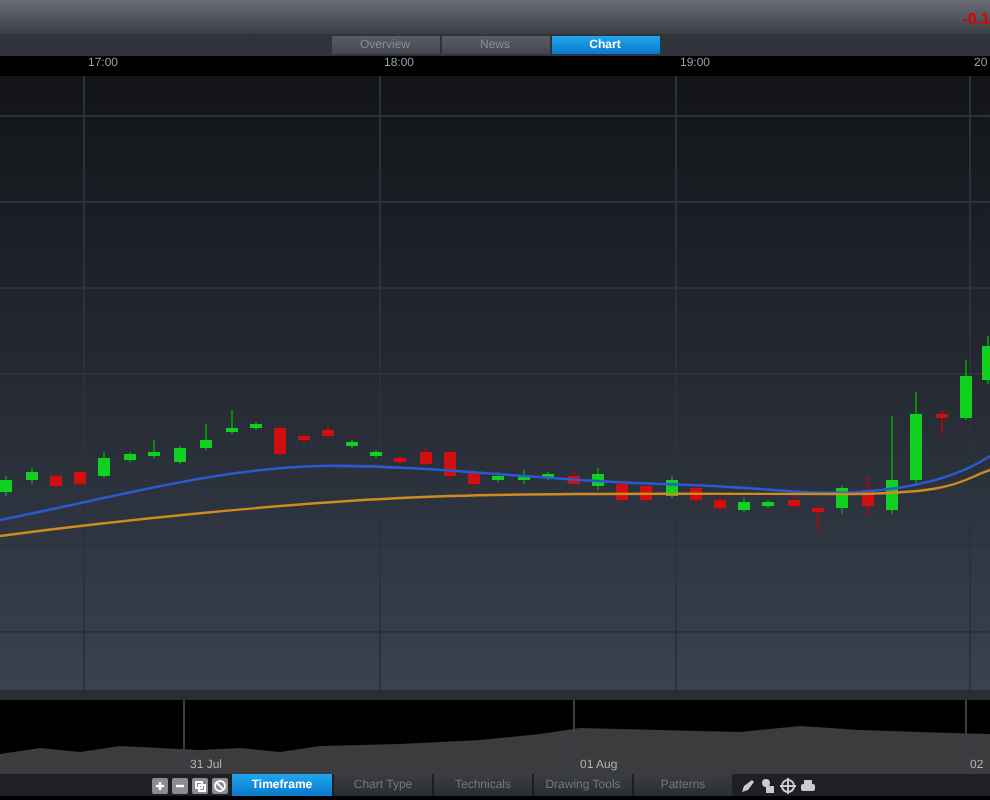 Image resolution: width=990 pixels, height=800 pixels. What do you see at coordinates (976, 22) in the screenshot?
I see `price-change: -0.1` at bounding box center [976, 22].